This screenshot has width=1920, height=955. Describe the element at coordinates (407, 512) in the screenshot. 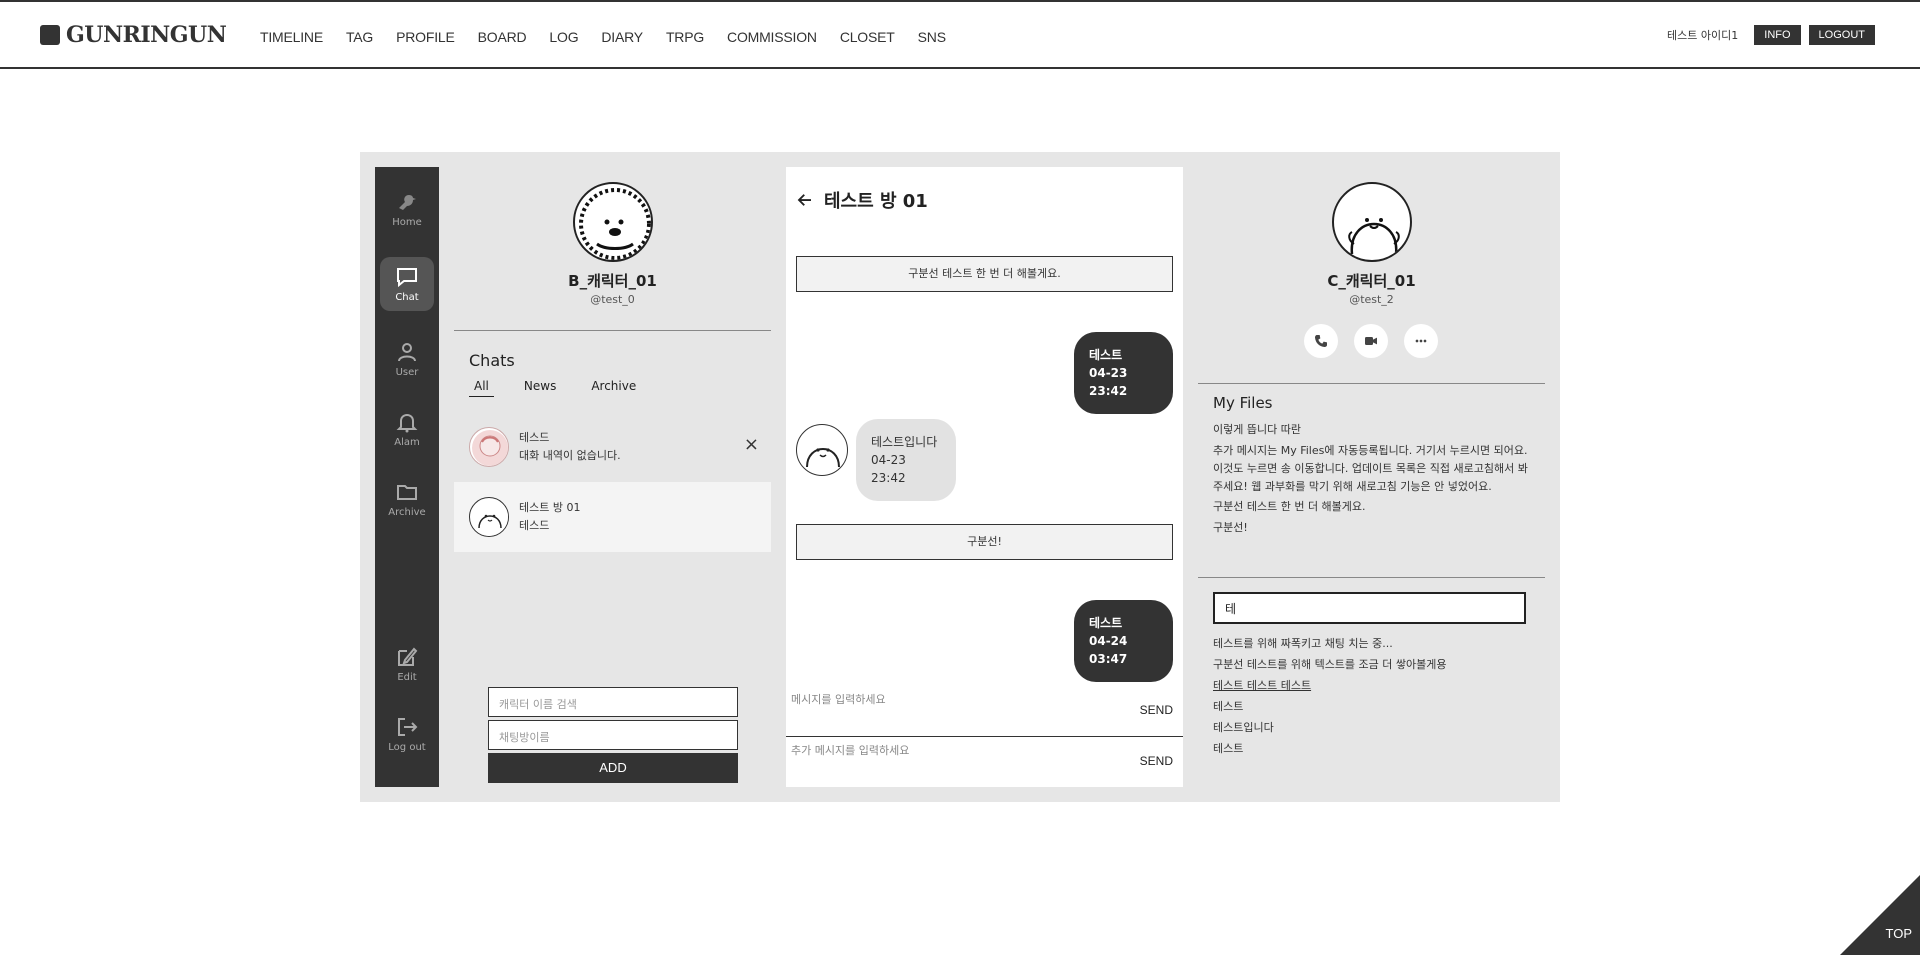

I see `rail-archive-label: Archive` at that location.